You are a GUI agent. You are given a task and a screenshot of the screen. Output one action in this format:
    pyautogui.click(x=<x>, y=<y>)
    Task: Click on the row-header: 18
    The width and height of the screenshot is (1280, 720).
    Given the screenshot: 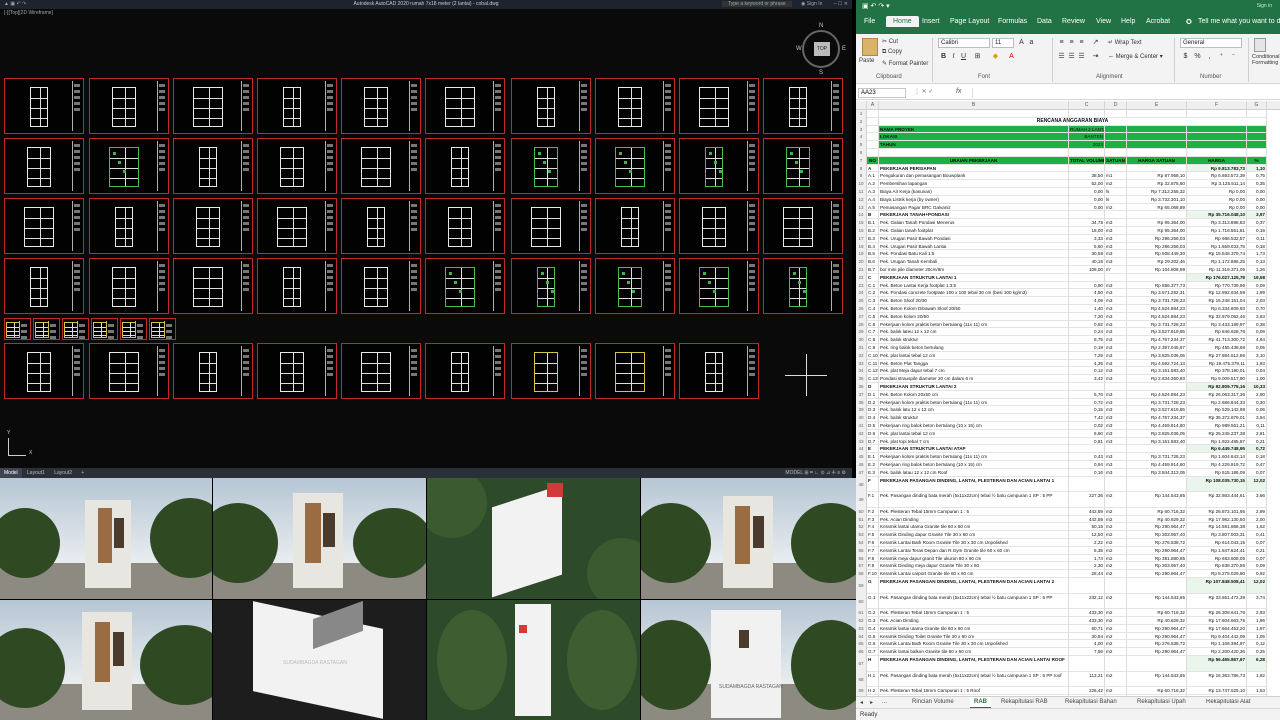 What is the action you would take?
    pyautogui.click(x=861, y=246)
    